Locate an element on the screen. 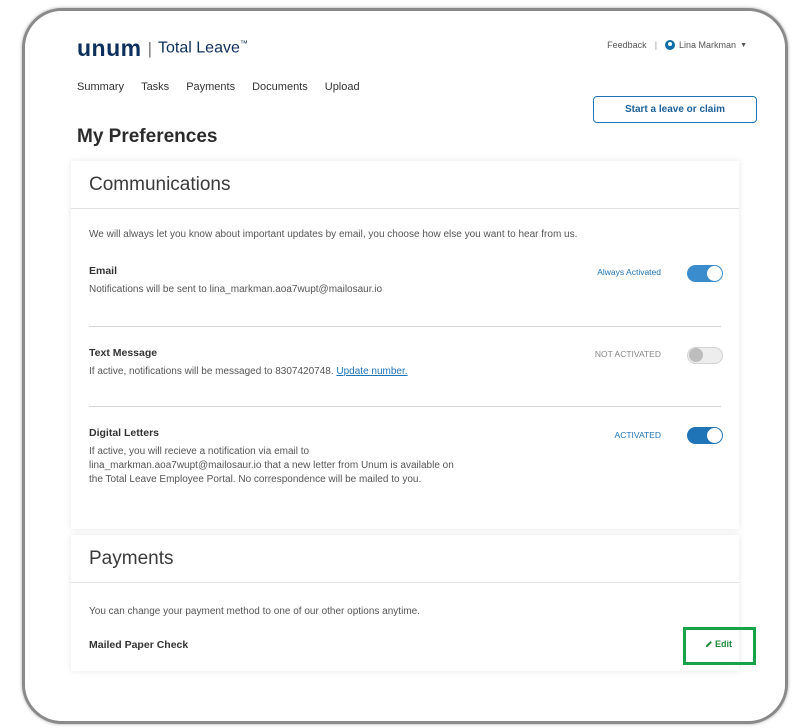  digital-letters-status: ACTIVATED is located at coordinates (637, 435).